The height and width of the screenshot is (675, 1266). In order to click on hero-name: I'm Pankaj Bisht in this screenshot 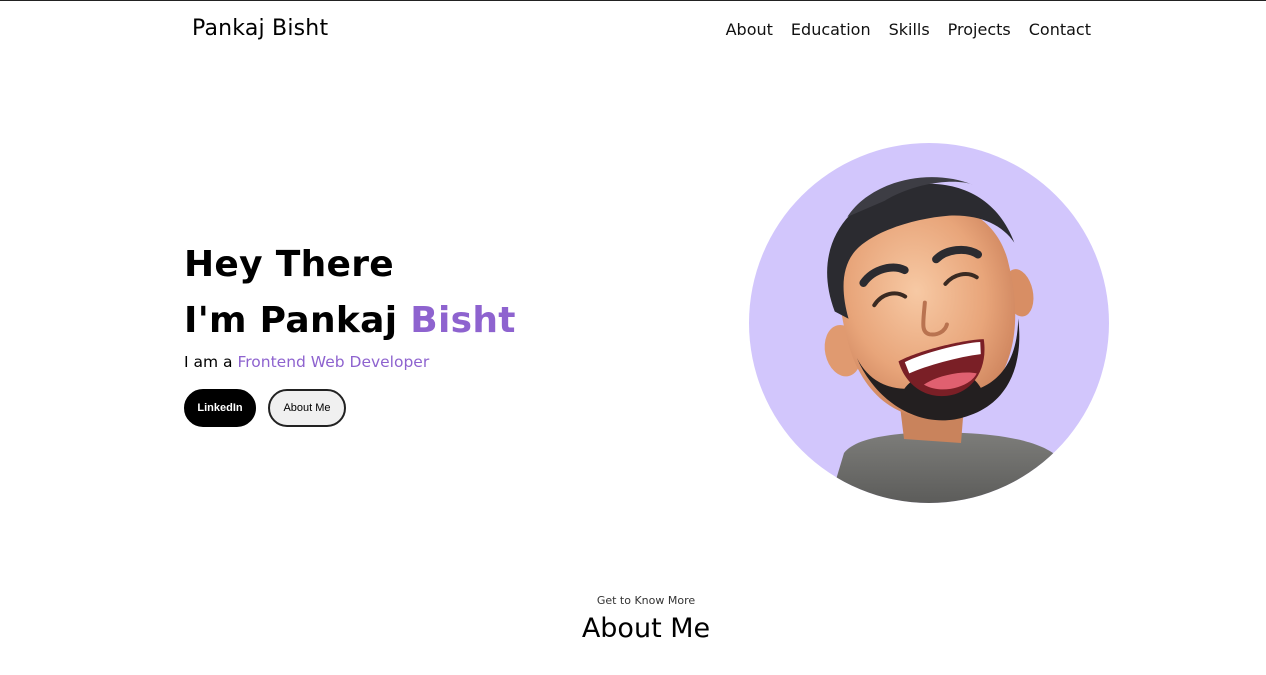, I will do `click(350, 321)`.